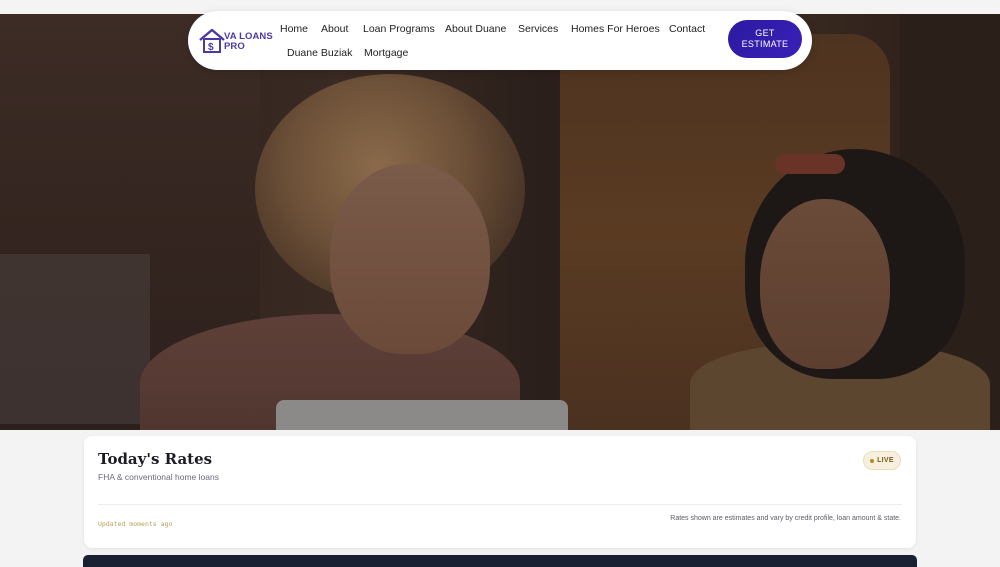 The width and height of the screenshot is (1000, 567). What do you see at coordinates (765, 44) in the screenshot?
I see `cta-line-2: ESTIMATE` at bounding box center [765, 44].